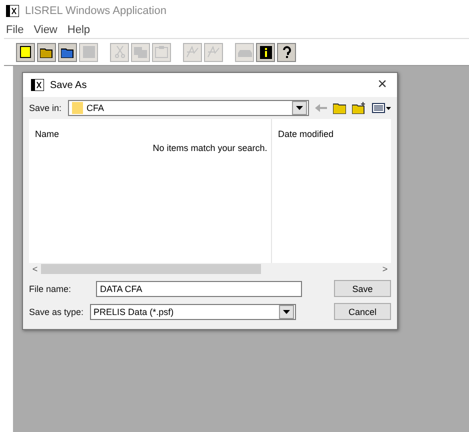  What do you see at coordinates (78, 30) in the screenshot?
I see `menu-item: Help` at bounding box center [78, 30].